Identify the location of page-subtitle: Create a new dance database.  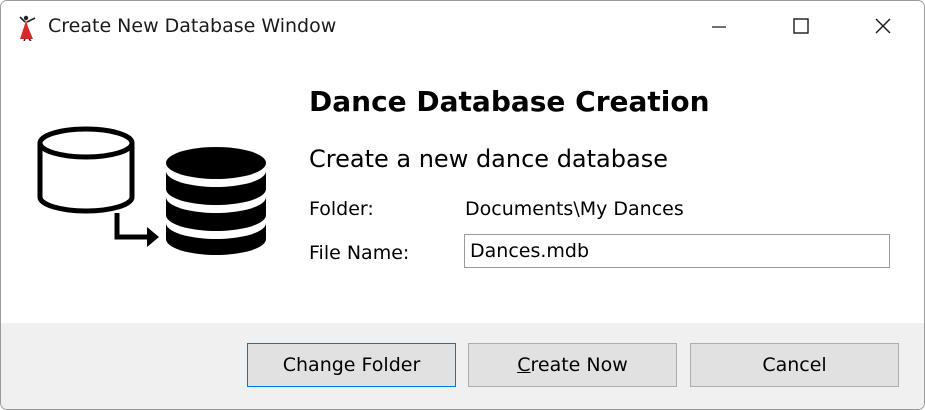
(488, 159).